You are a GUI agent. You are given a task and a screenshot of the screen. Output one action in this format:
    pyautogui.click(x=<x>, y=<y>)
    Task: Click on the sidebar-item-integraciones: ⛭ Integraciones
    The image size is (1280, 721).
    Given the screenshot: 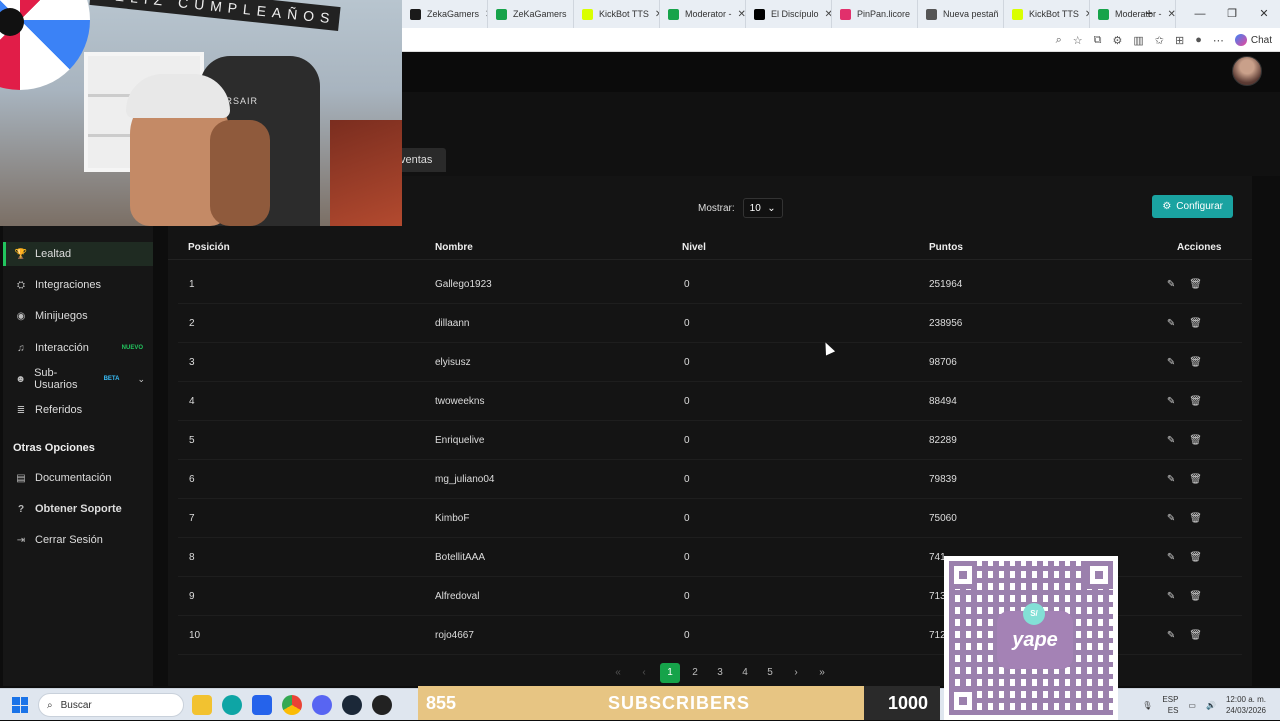 What is the action you would take?
    pyautogui.click(x=78, y=285)
    